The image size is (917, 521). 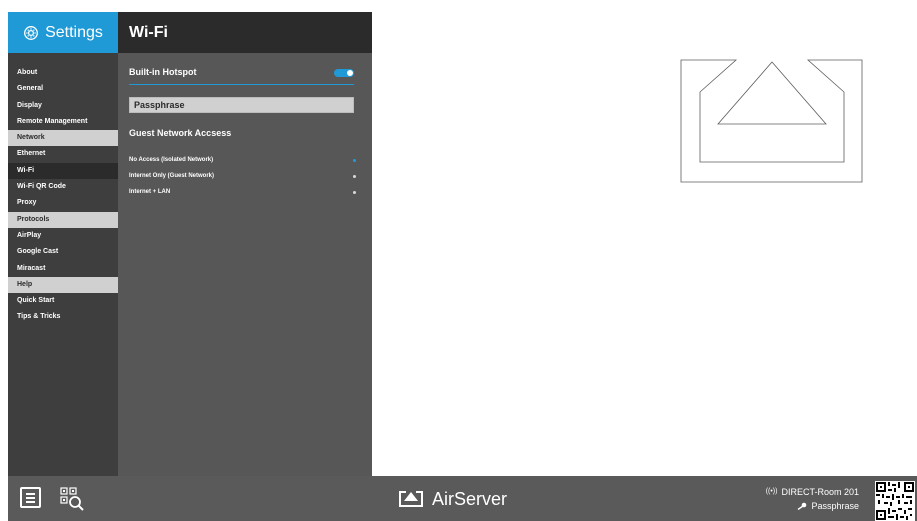 I want to click on radio-option-internet-only: Internet Only (Guest Network), so click(x=242, y=179).